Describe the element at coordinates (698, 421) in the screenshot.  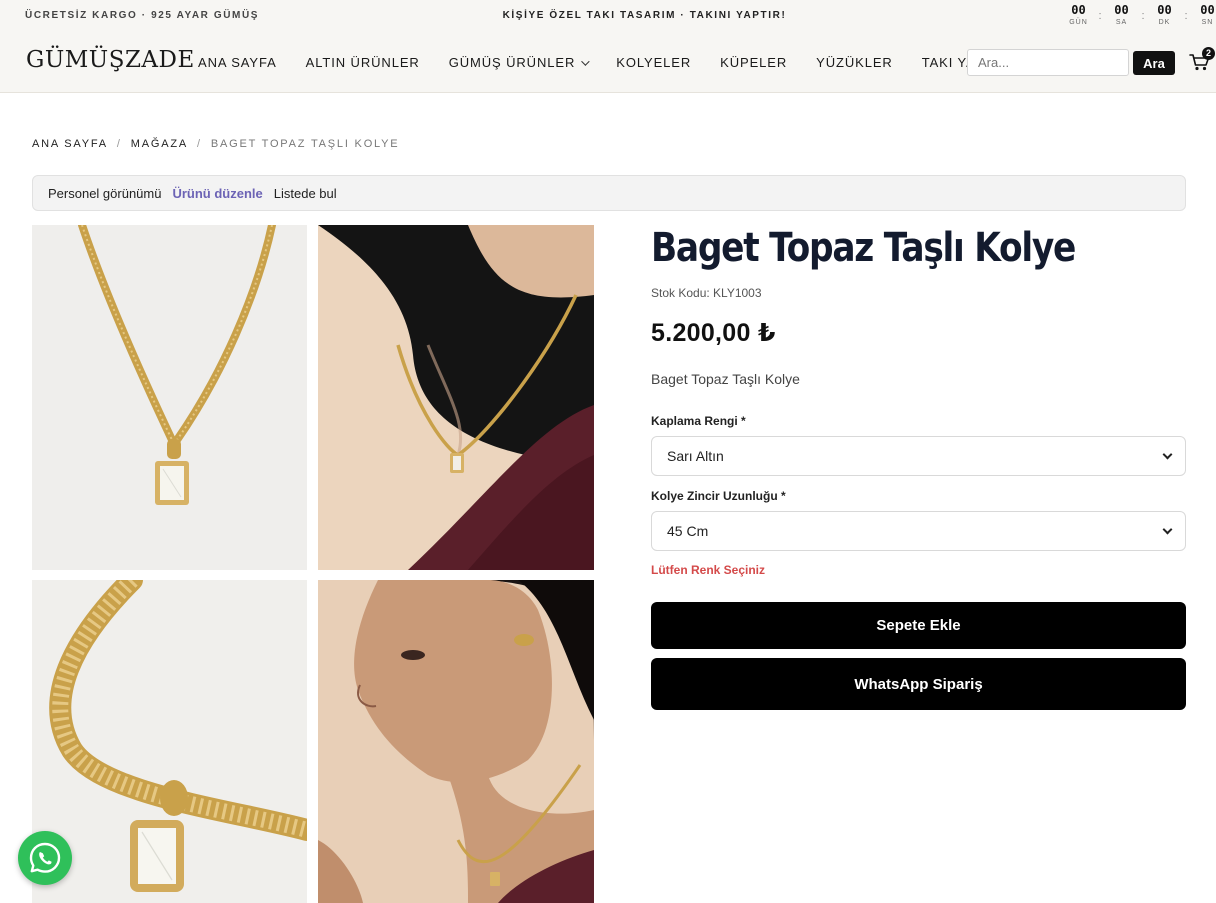
I see `plating-color-label: Kaplama Rengi *` at that location.